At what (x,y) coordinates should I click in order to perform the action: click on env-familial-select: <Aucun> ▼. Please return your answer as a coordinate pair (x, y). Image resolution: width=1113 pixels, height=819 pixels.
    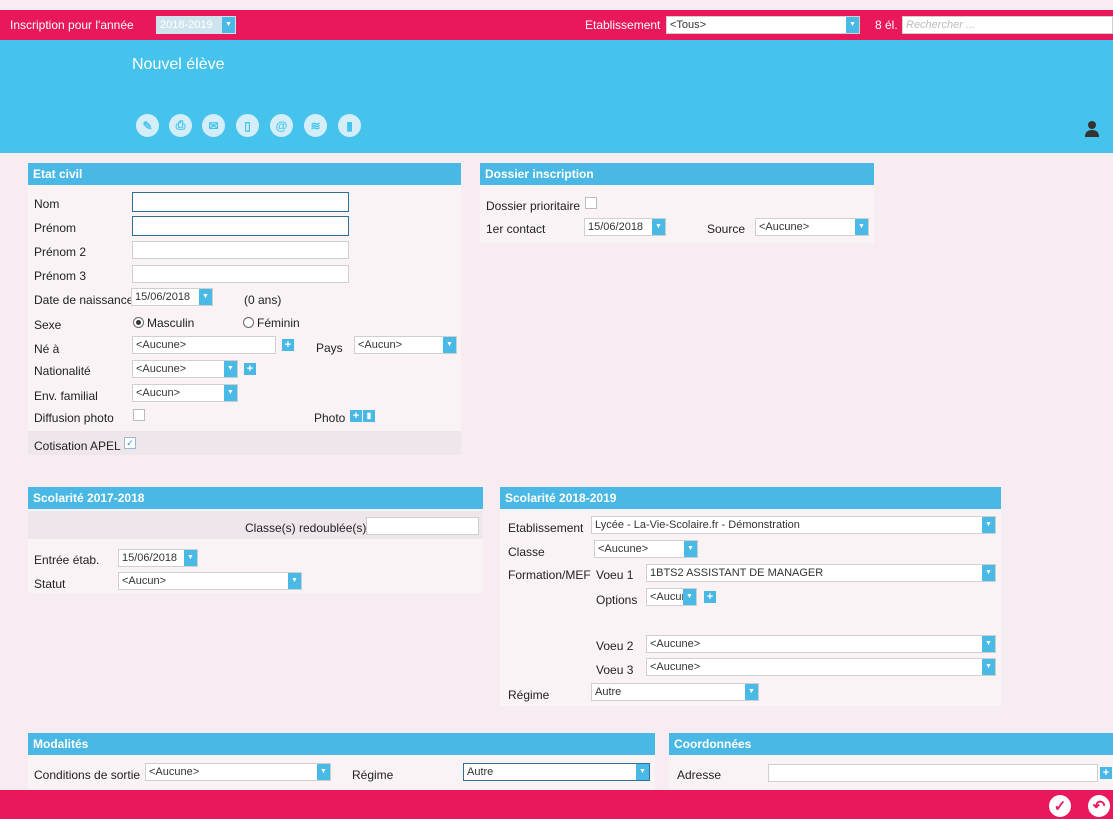
    Looking at the image, I should click on (185, 393).